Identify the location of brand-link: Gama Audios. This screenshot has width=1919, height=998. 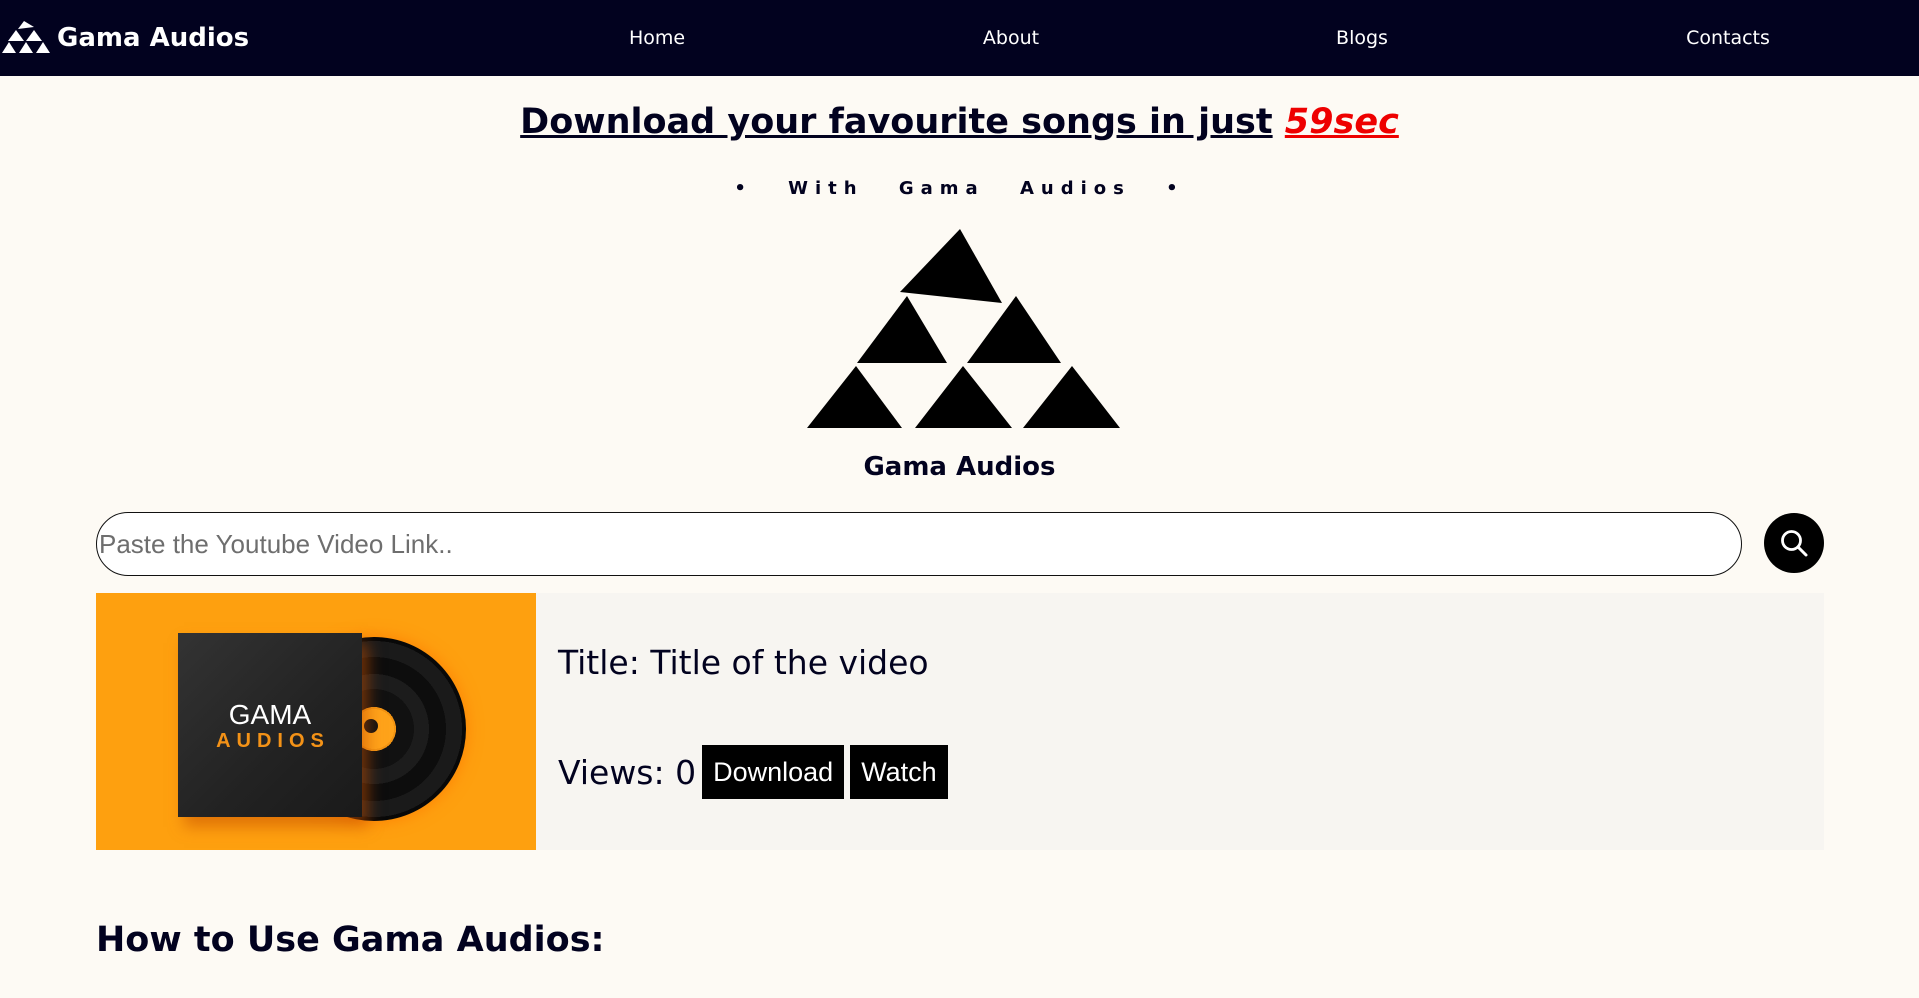
(125, 38).